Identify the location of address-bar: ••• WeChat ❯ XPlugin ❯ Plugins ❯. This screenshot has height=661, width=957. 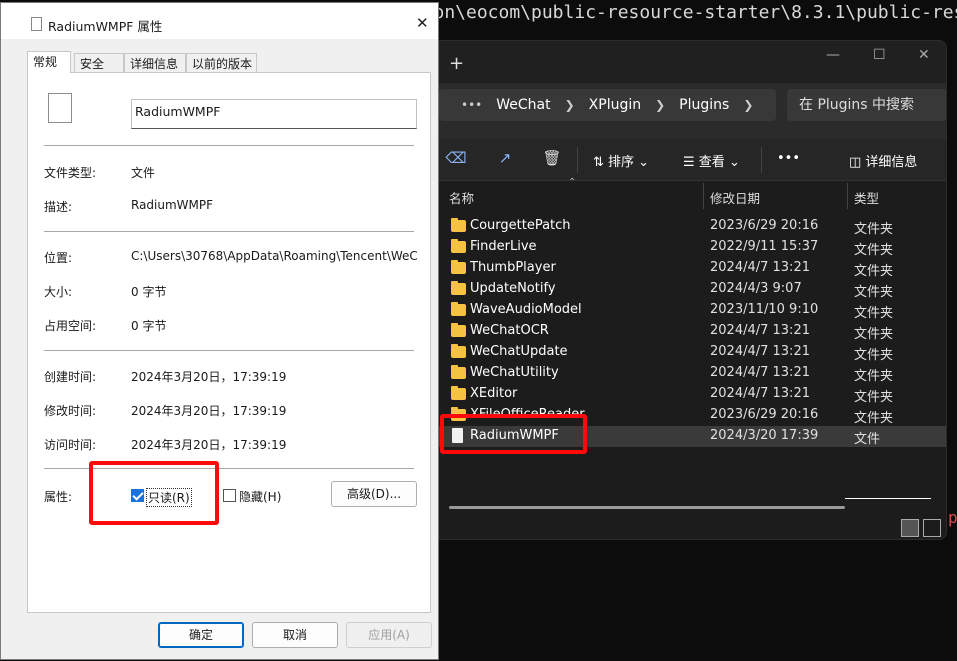
(607, 105).